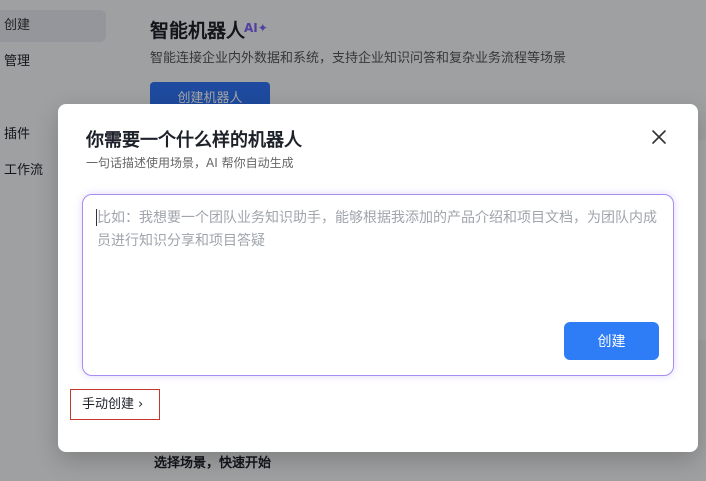 The width and height of the screenshot is (706, 481). Describe the element at coordinates (611, 341) in the screenshot. I see `create-button: 创建` at that location.